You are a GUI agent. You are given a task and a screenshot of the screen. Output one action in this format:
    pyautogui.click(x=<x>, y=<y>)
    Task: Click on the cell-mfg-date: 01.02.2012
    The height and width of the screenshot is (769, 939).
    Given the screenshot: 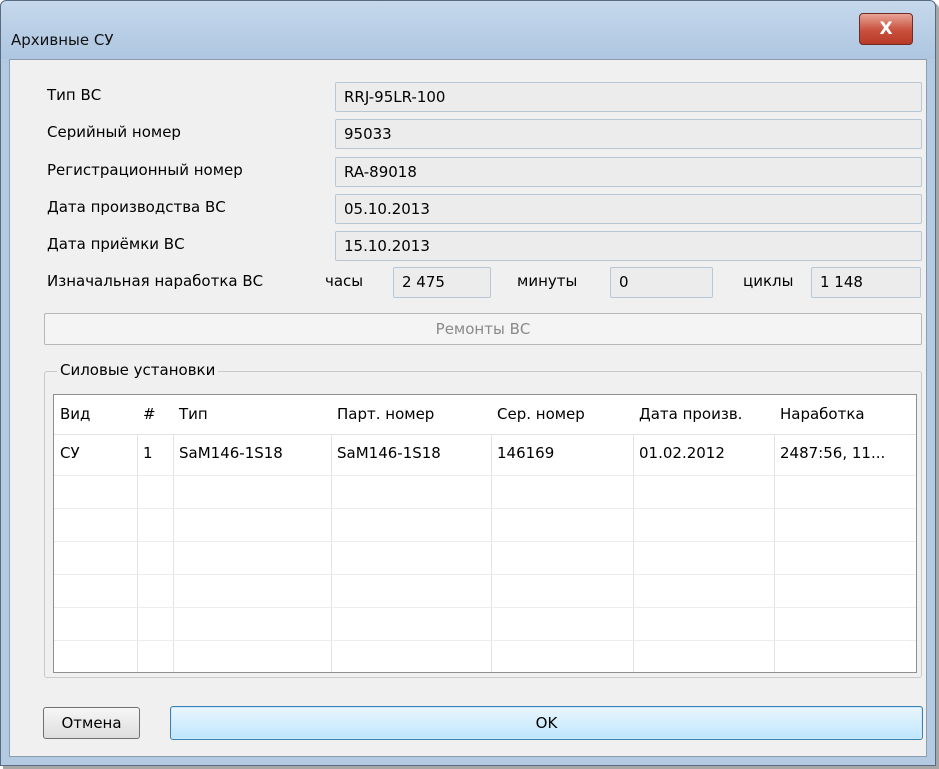 What is the action you would take?
    pyautogui.click(x=682, y=453)
    